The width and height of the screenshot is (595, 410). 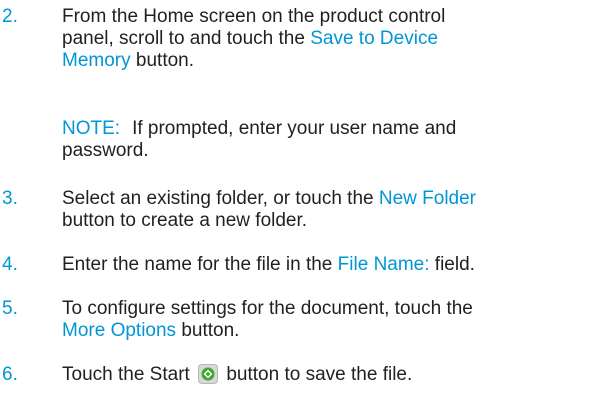 I want to click on step-text-segment: button to save the file., so click(x=317, y=374).